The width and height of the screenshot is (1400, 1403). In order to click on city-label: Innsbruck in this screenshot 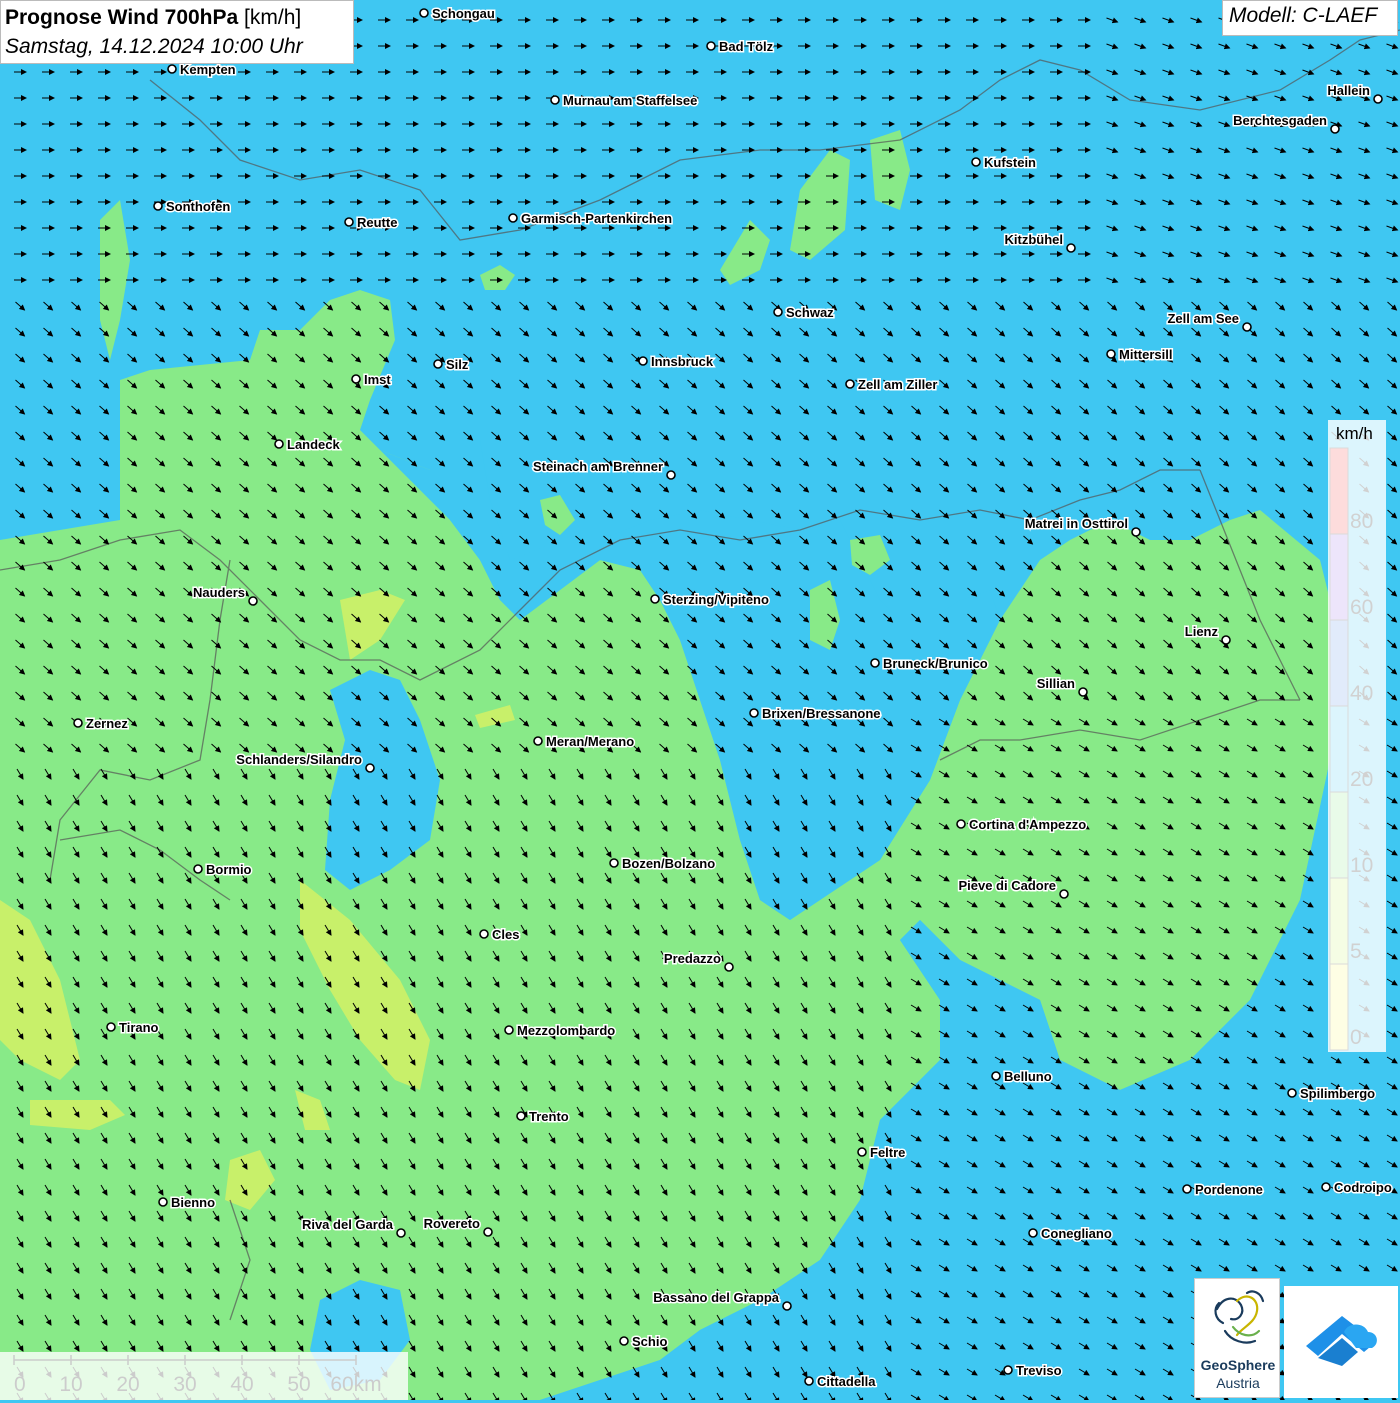, I will do `click(682, 361)`.